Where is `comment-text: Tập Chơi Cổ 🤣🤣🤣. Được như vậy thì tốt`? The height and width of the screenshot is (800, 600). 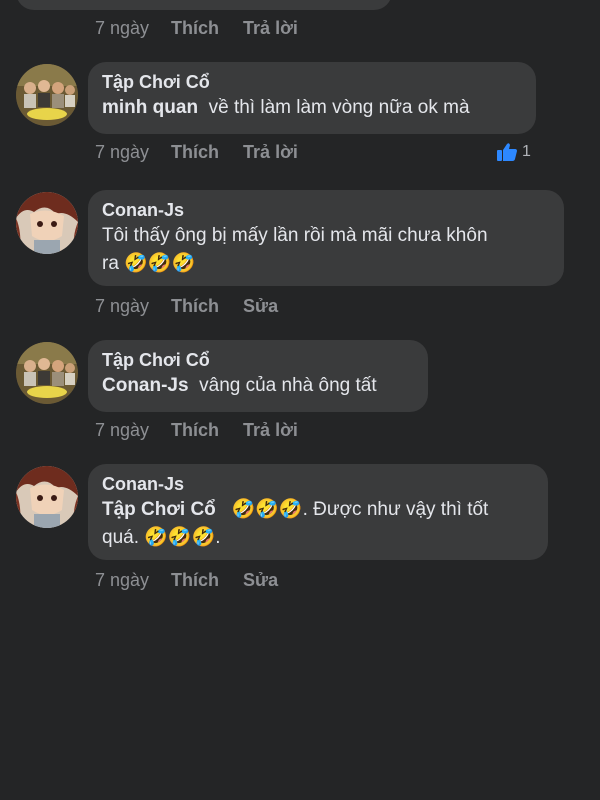 comment-text: Tập Chơi Cổ 🤣🤣🤣. Được như vậy thì tốt is located at coordinates (318, 510).